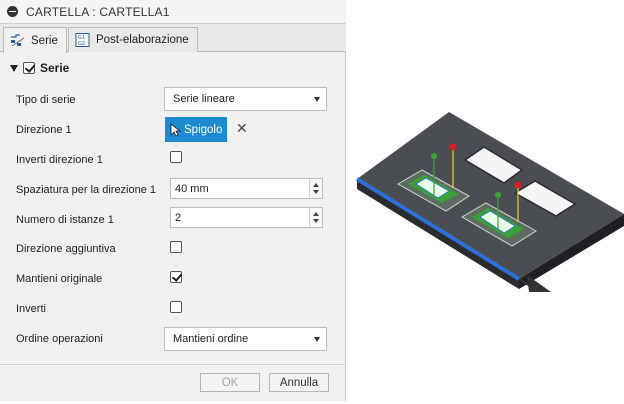 The width and height of the screenshot is (624, 404). Describe the element at coordinates (65, 220) in the screenshot. I see `instances1-label: Numero di istanze 1` at that location.